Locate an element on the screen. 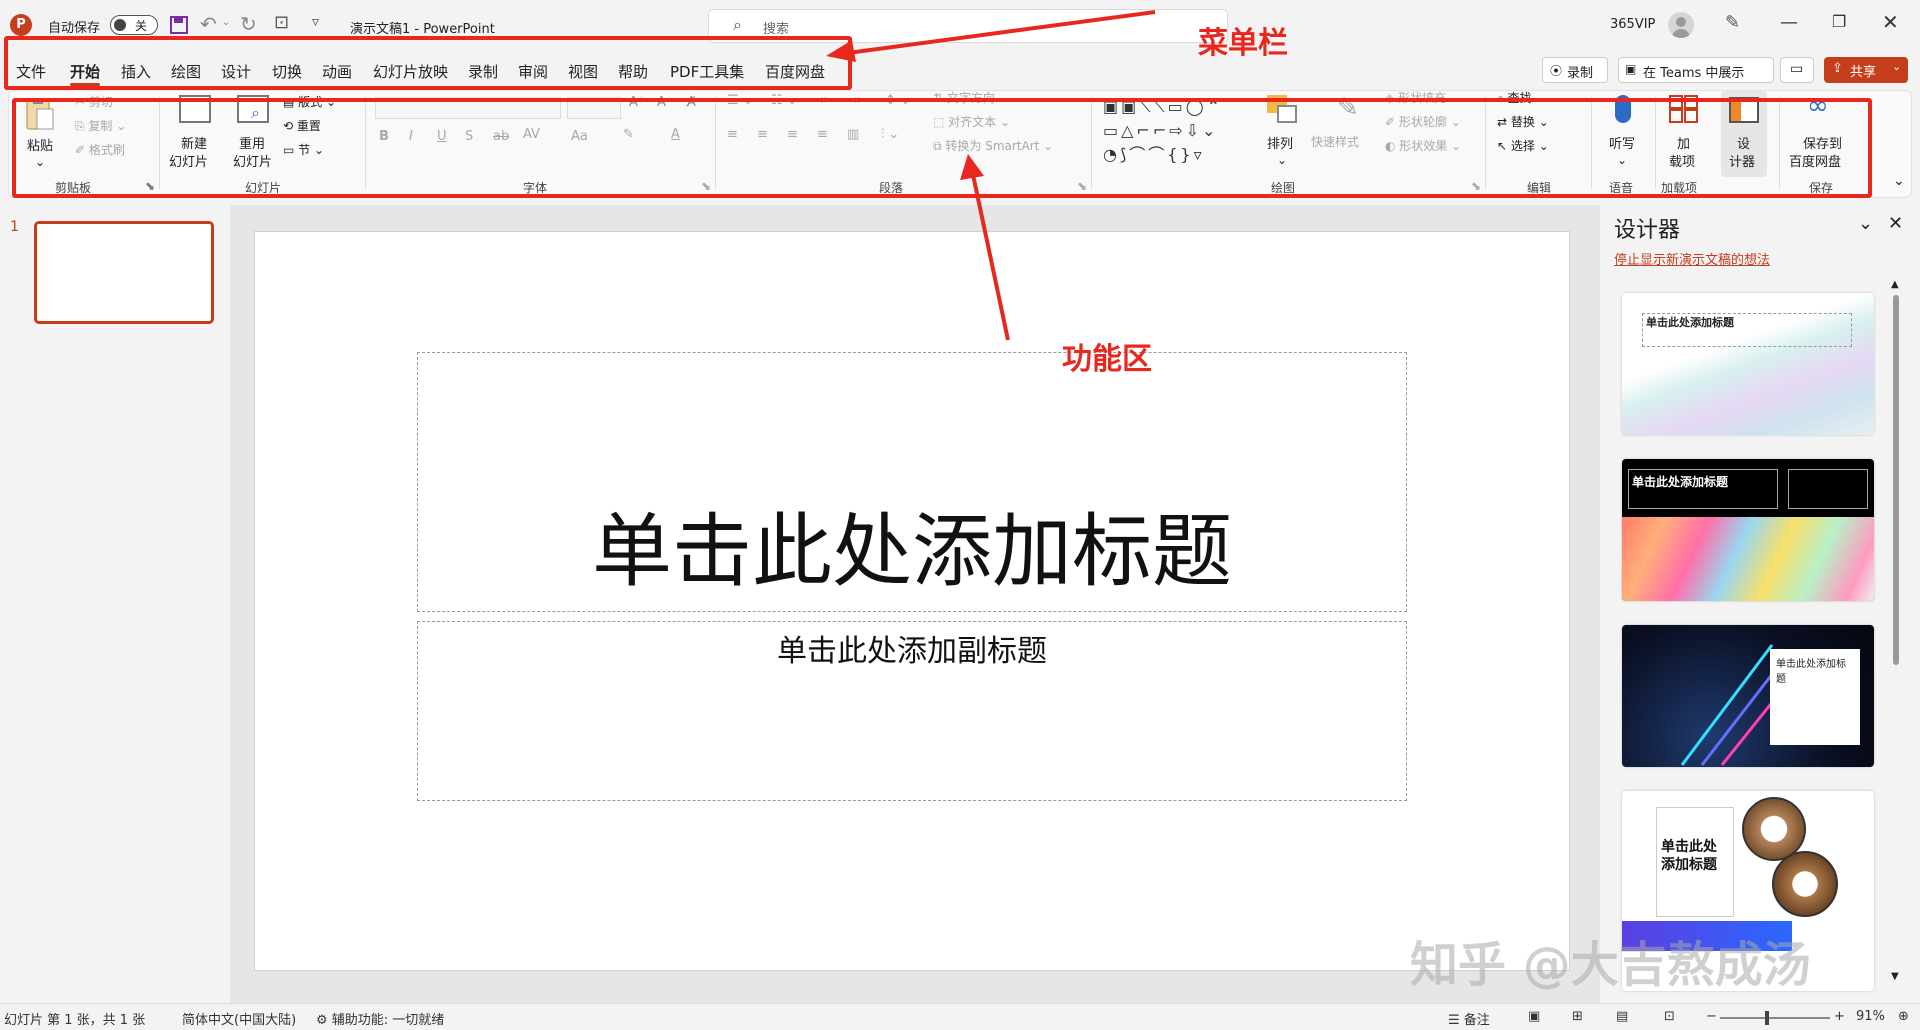 Image resolution: width=1920 pixels, height=1030 pixels. teams-icon: ▣ is located at coordinates (1631, 69).